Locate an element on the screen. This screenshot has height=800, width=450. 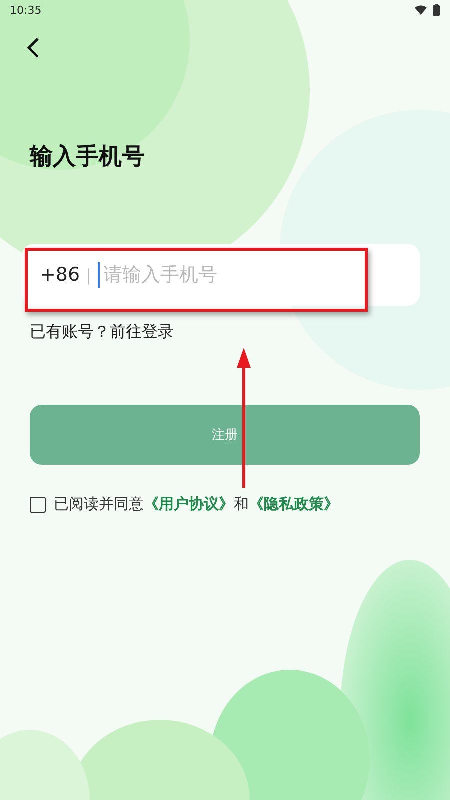
wifi-icon is located at coordinates (421, 10).